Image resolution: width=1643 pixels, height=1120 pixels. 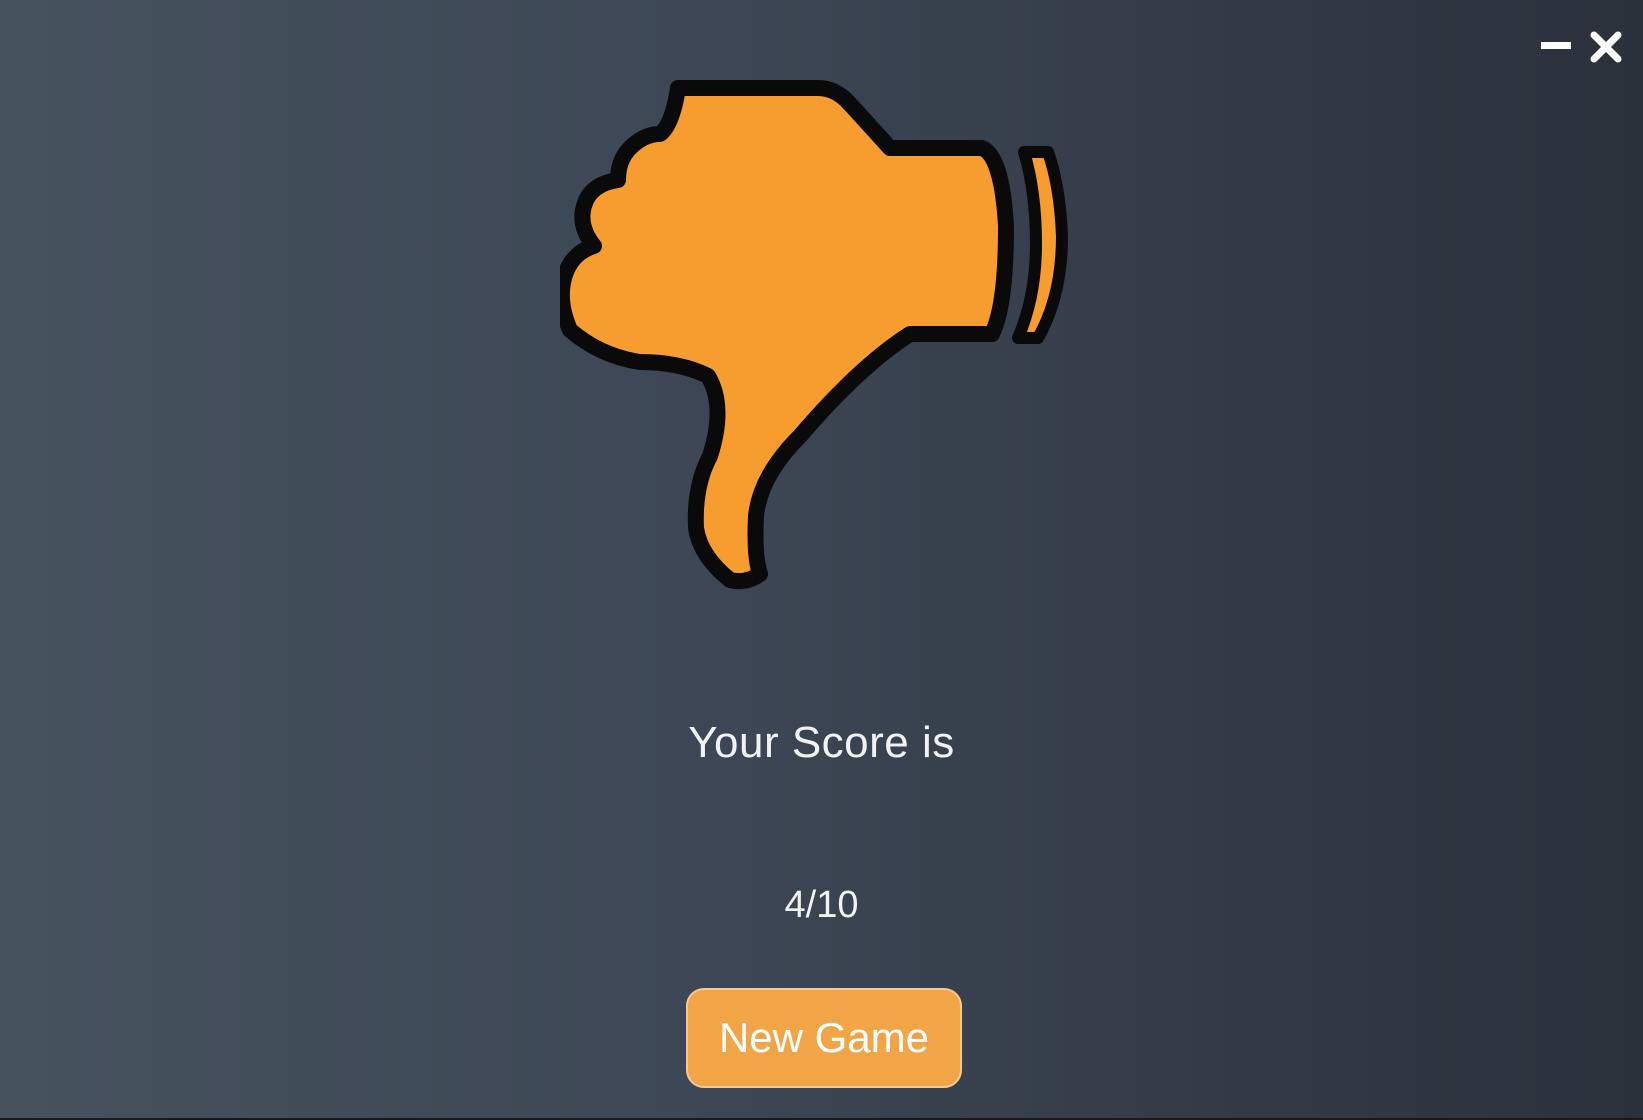 What do you see at coordinates (1581, 47) in the screenshot?
I see `window-controls` at bounding box center [1581, 47].